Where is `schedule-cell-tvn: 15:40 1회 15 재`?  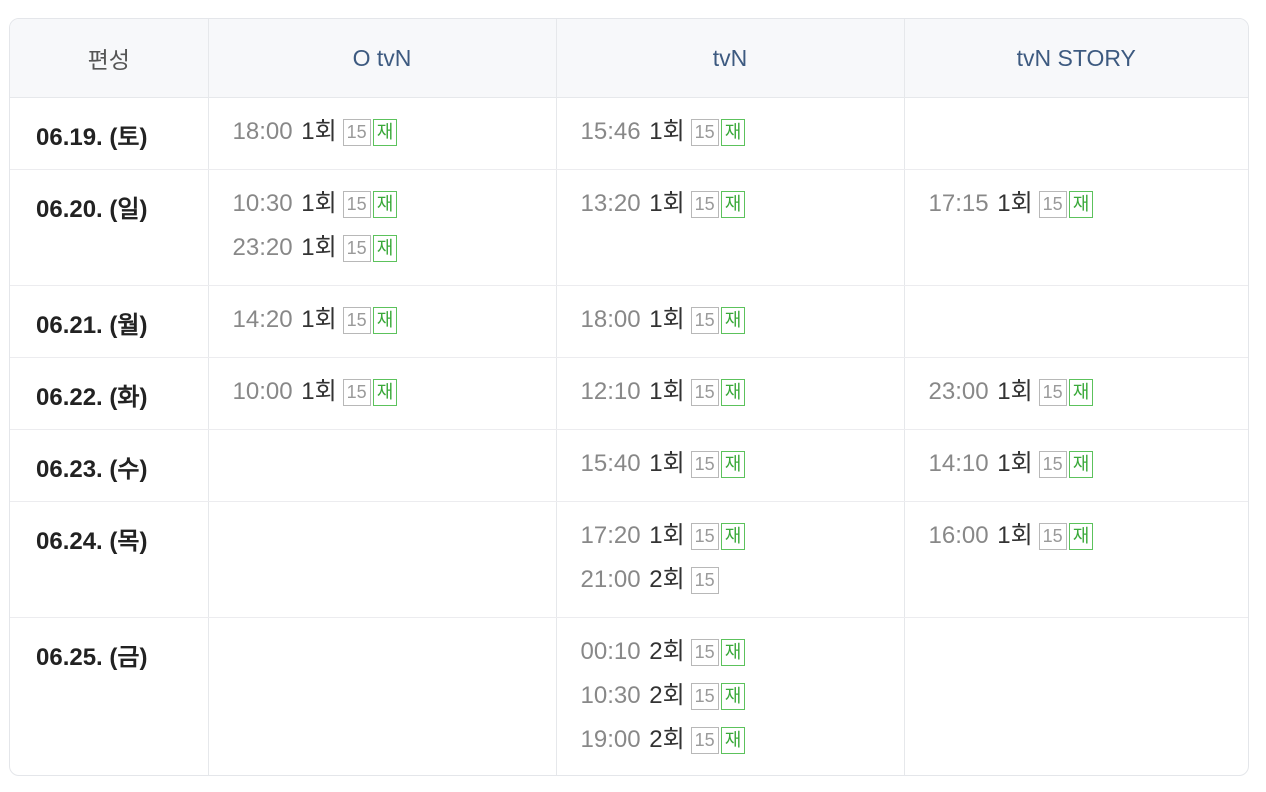 schedule-cell-tvn: 15:40 1회 15 재 is located at coordinates (730, 465).